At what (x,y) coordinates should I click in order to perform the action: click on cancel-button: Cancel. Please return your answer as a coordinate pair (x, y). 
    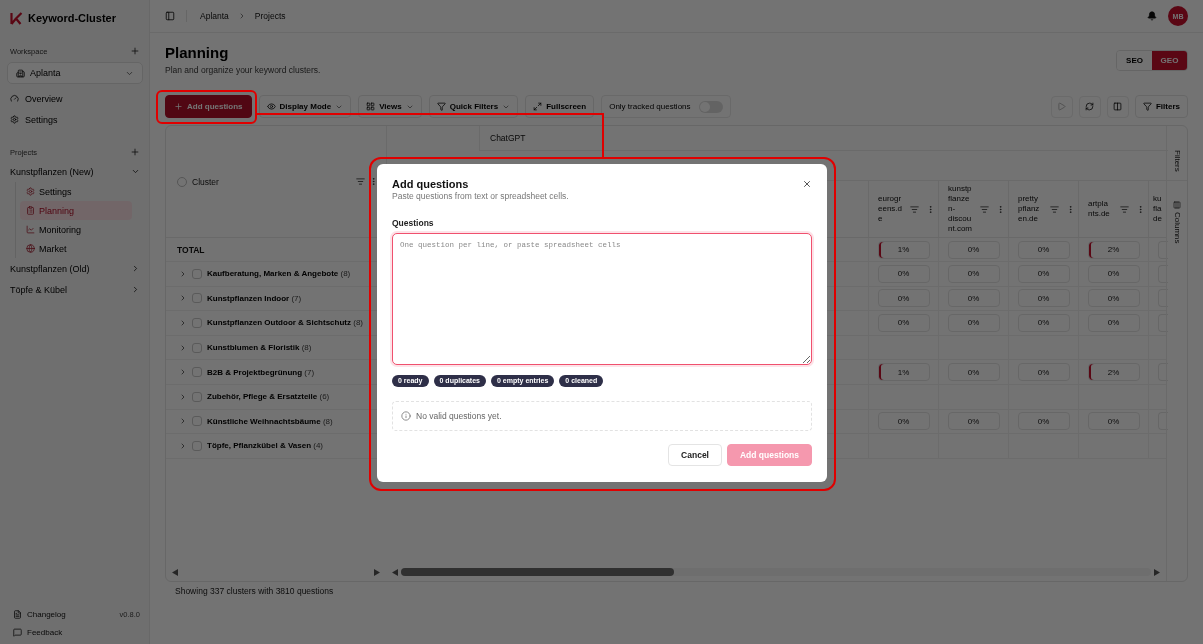
    Looking at the image, I should click on (695, 454).